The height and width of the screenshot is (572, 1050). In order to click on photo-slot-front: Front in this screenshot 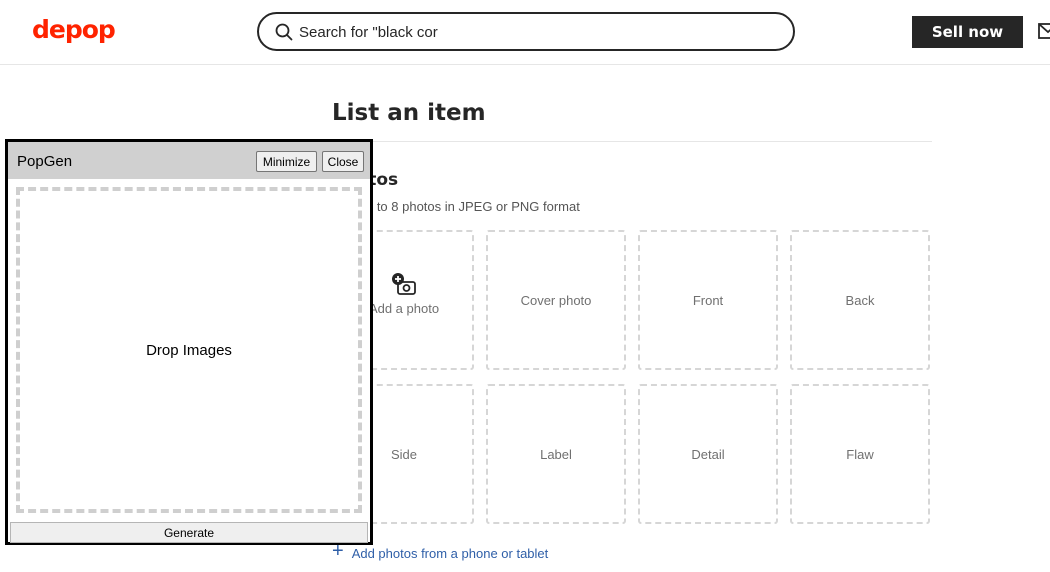, I will do `click(708, 300)`.